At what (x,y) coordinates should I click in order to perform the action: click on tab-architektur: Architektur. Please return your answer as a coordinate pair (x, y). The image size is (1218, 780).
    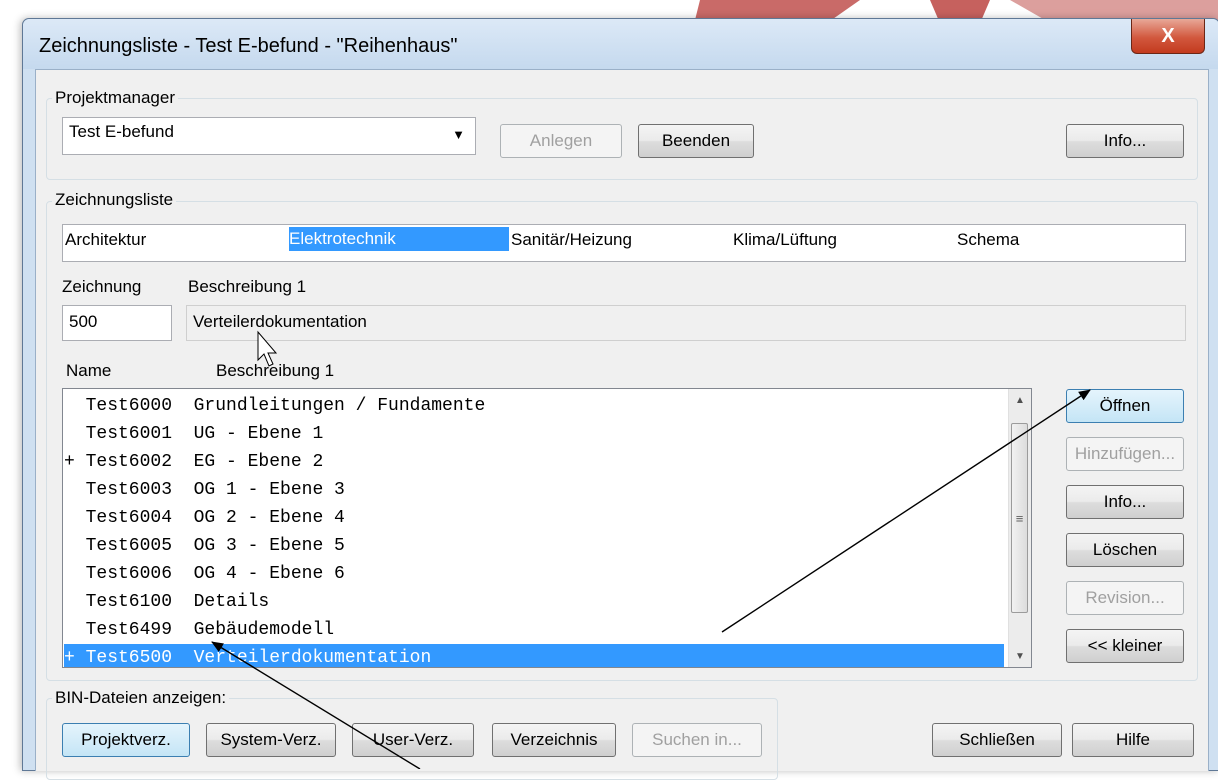
    Looking at the image, I should click on (105, 240).